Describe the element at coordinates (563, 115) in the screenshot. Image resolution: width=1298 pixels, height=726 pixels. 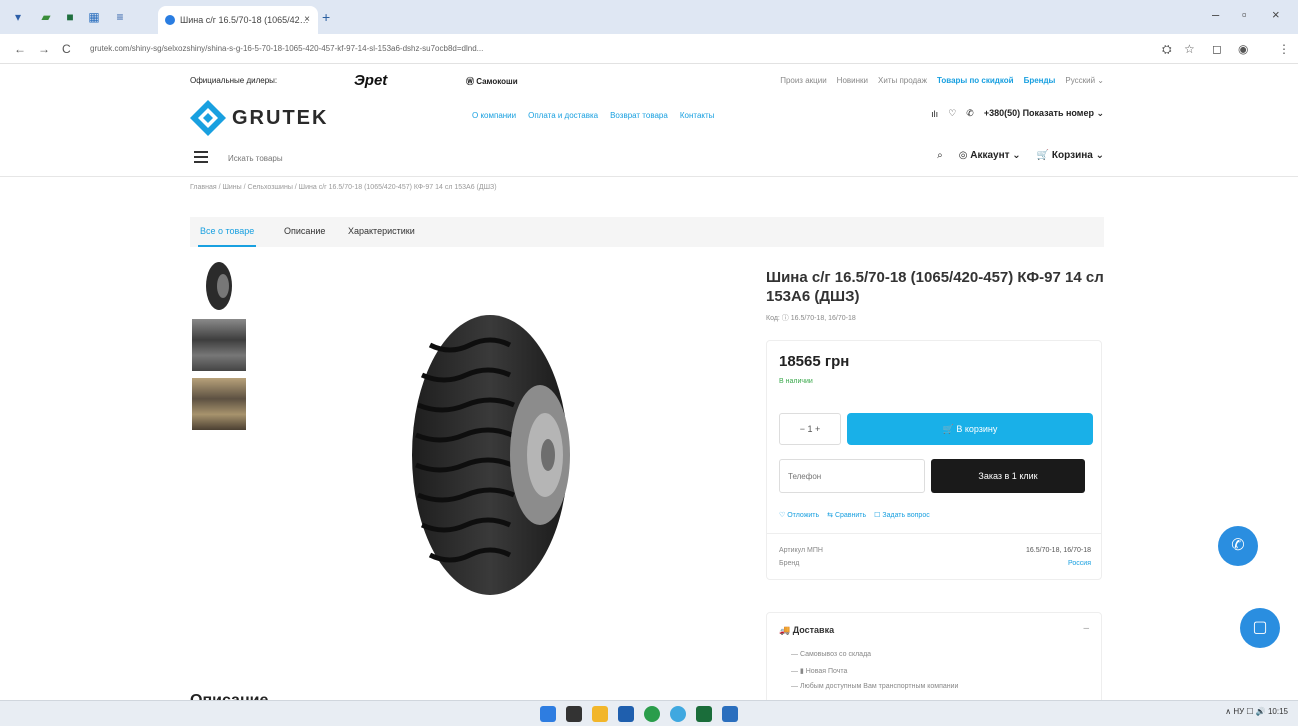
I see `menu-item-payment: Оплата и доставка` at that location.